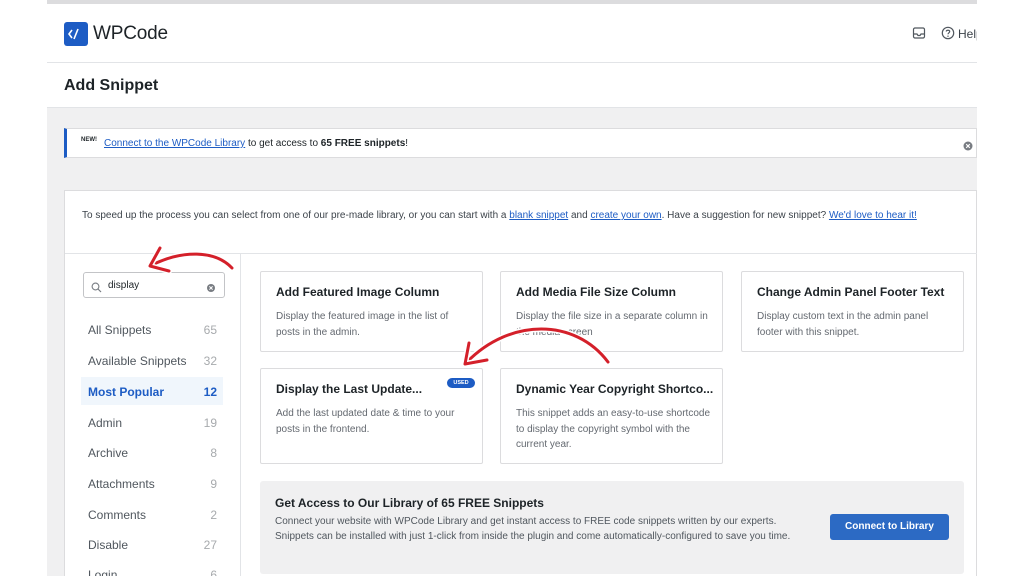 The image size is (1024, 576). I want to click on category-count: 6, so click(213, 572).